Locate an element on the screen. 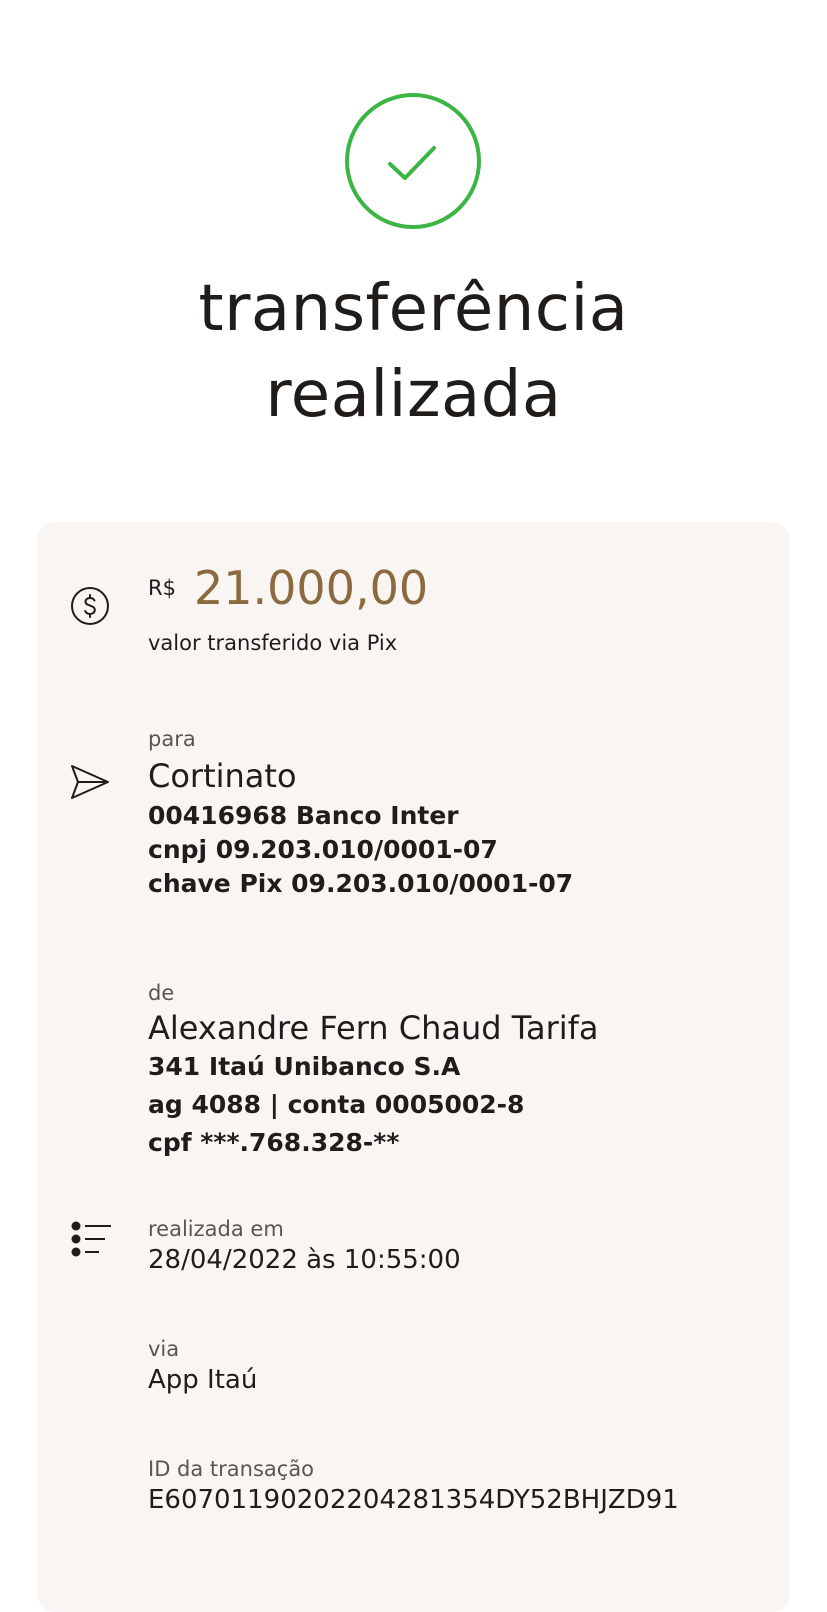 The width and height of the screenshot is (827, 1612). date-value: 28/04/2022 às 10:55:00 is located at coordinates (304, 1260).